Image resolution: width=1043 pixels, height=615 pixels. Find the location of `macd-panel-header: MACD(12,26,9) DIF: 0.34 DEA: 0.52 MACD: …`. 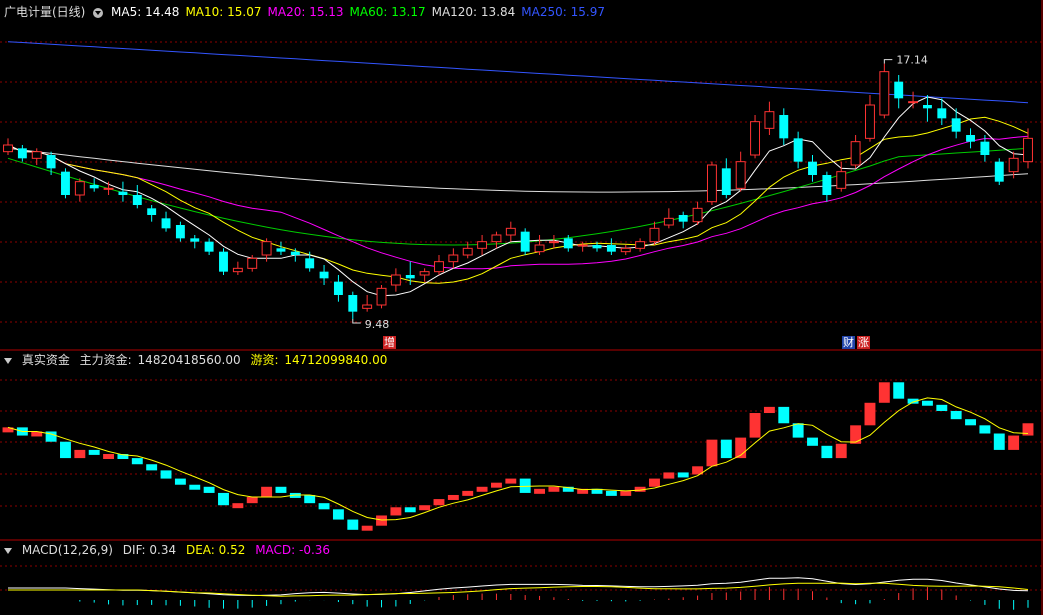

macd-panel-header: MACD(12,26,9) DIF: 0.34 DEA: 0.52 MACD: … is located at coordinates (170, 550).